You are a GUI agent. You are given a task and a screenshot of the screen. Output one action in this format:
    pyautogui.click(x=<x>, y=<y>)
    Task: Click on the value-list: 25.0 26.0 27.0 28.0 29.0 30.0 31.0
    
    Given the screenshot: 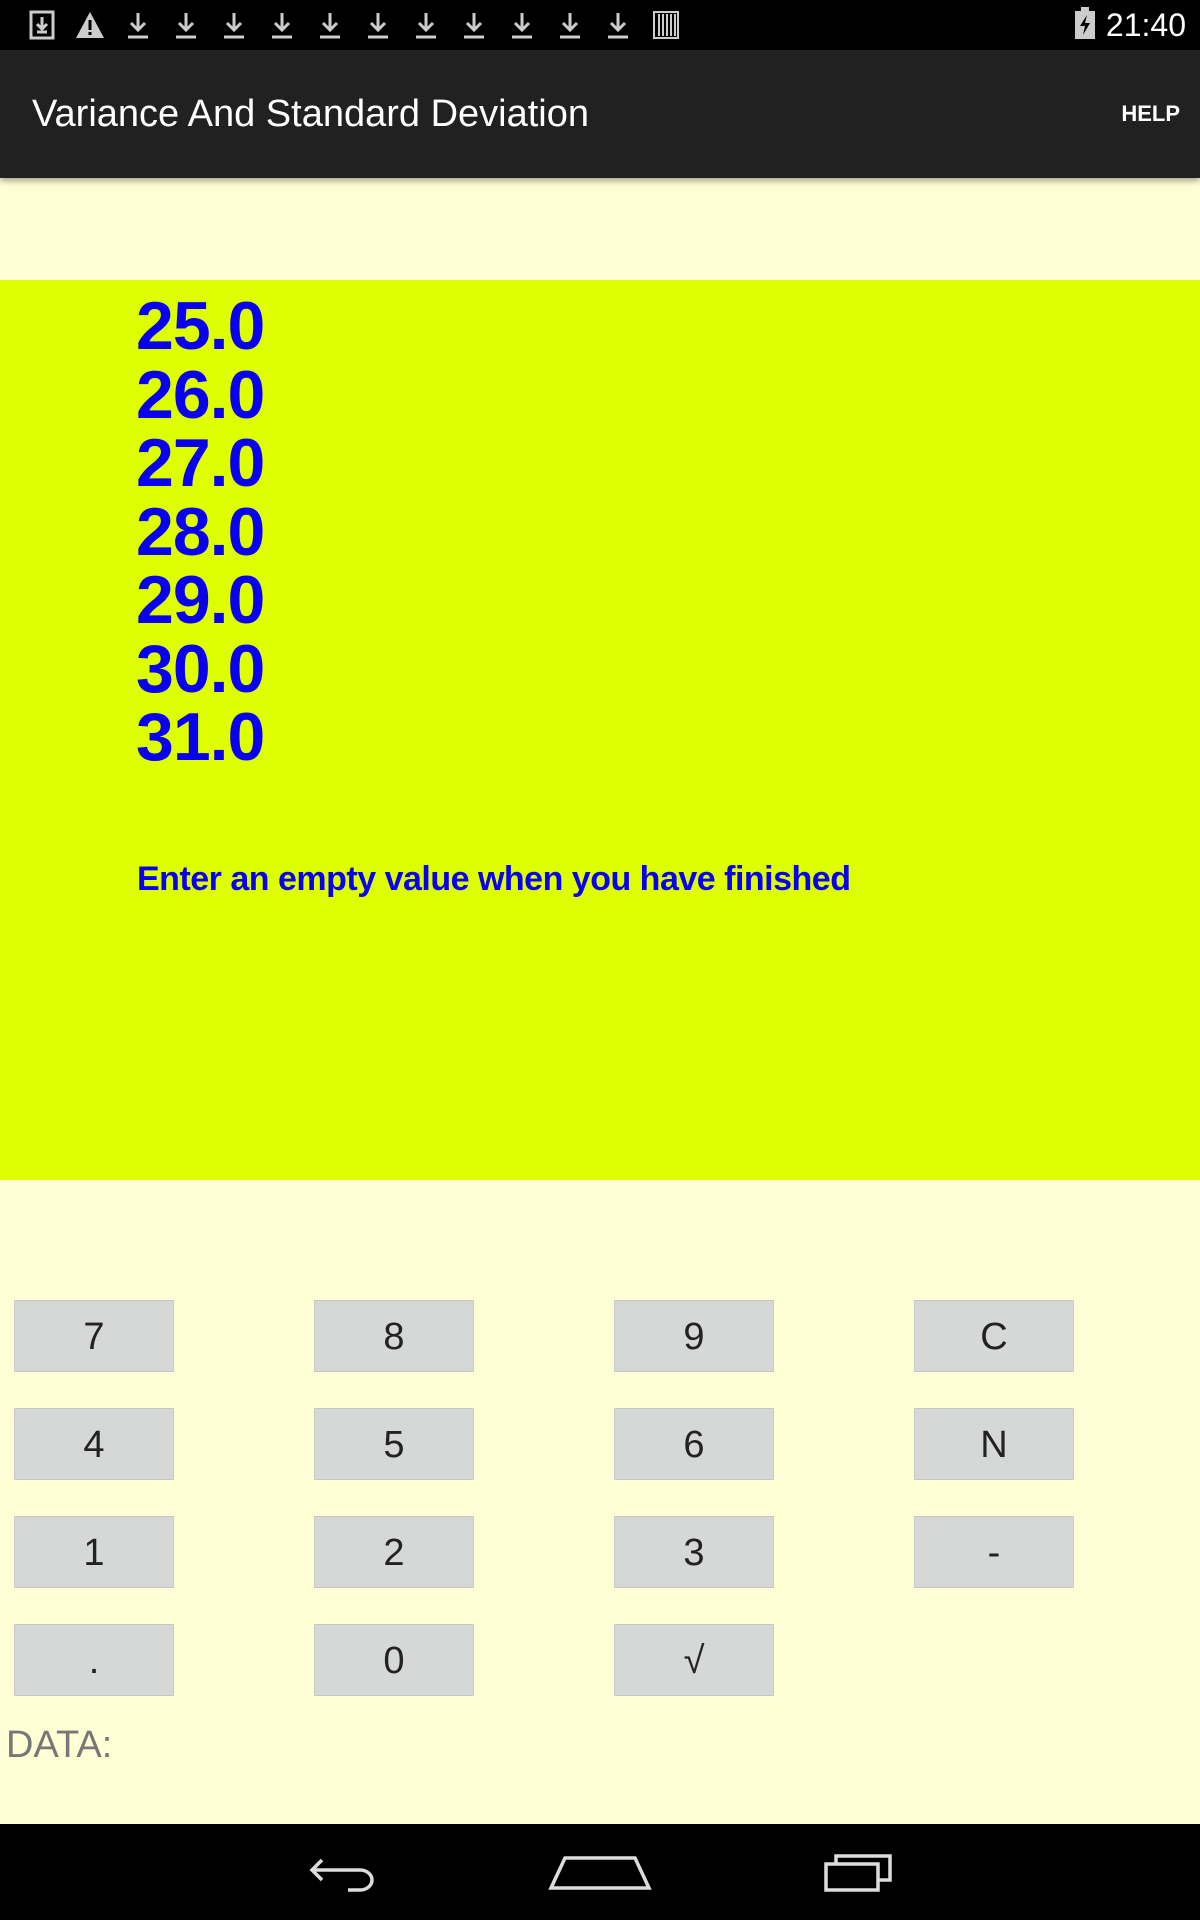 What is the action you would take?
    pyautogui.click(x=200, y=531)
    